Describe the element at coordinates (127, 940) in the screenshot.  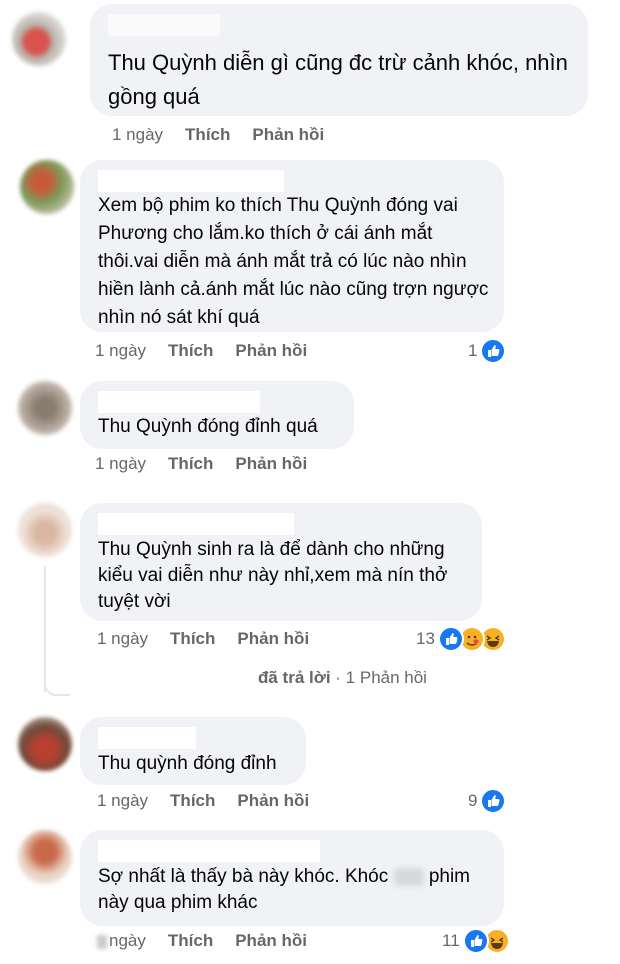
I see `timestamp-label: ngày` at that location.